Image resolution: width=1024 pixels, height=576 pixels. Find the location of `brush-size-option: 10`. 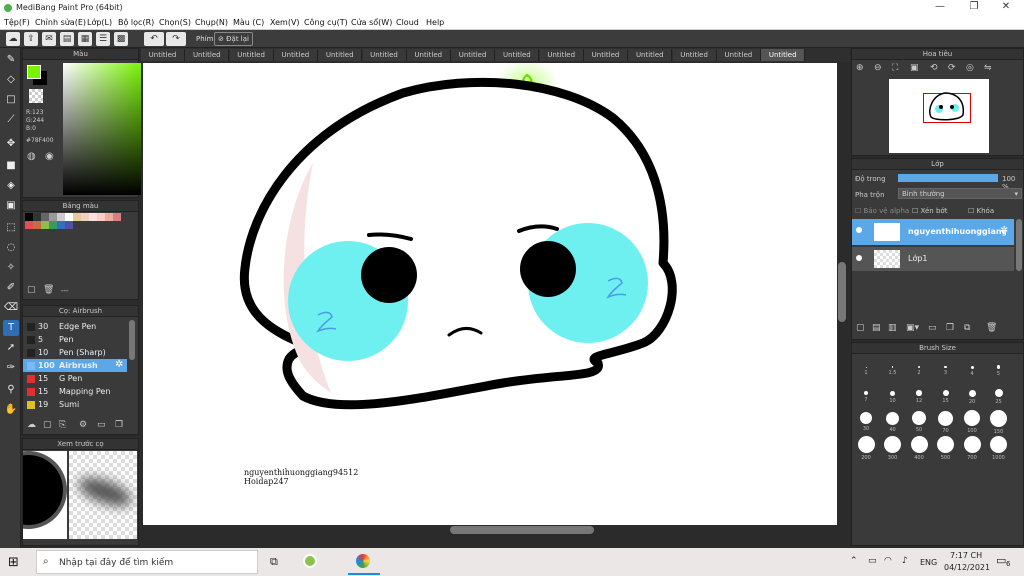

brush-size-option: 10 is located at coordinates (893, 395).